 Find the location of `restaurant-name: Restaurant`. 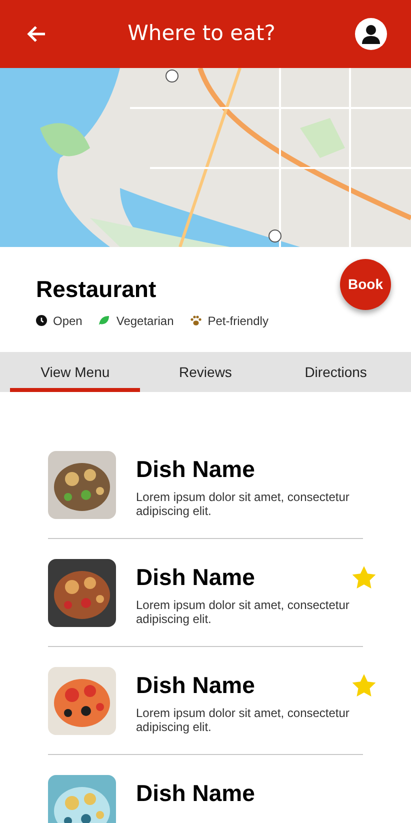

restaurant-name: Restaurant is located at coordinates (97, 289).